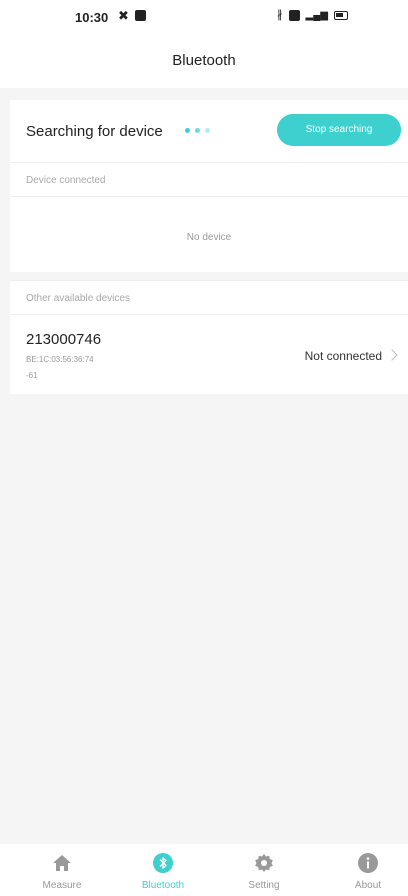  What do you see at coordinates (123, 15) in the screenshot?
I see `close-notification-icon: ✖` at bounding box center [123, 15].